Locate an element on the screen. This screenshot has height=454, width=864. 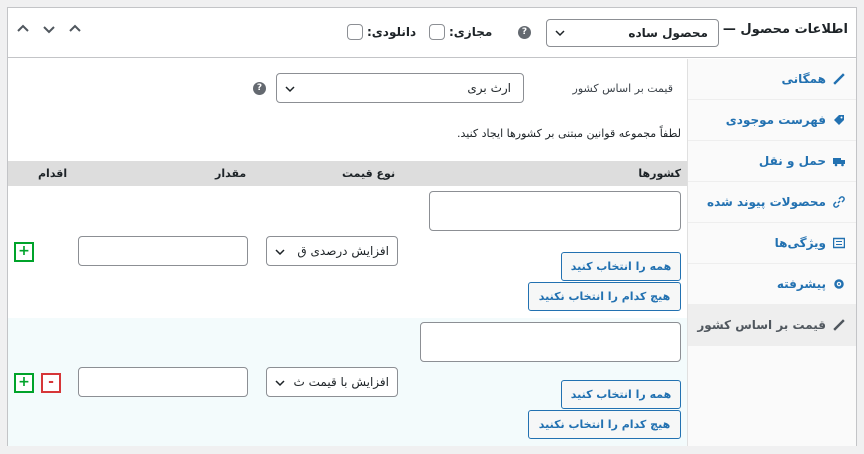
link-icon is located at coordinates (839, 202).